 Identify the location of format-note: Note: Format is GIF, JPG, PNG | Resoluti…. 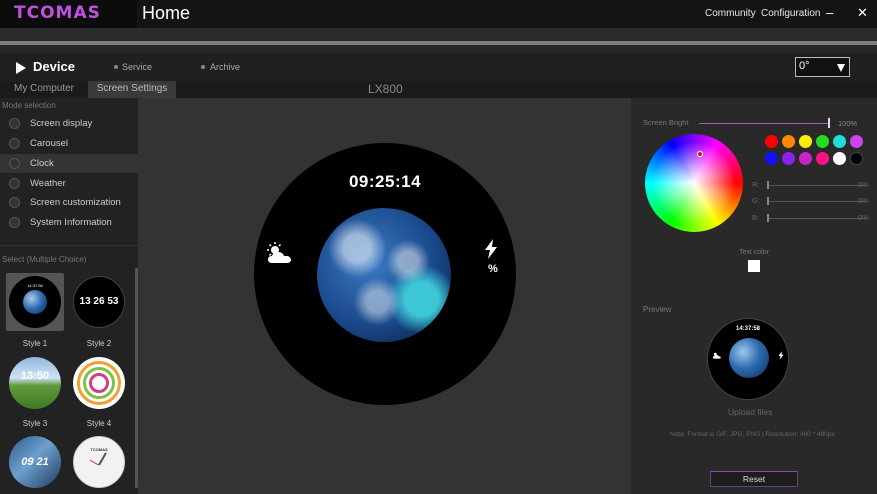
(752, 434).